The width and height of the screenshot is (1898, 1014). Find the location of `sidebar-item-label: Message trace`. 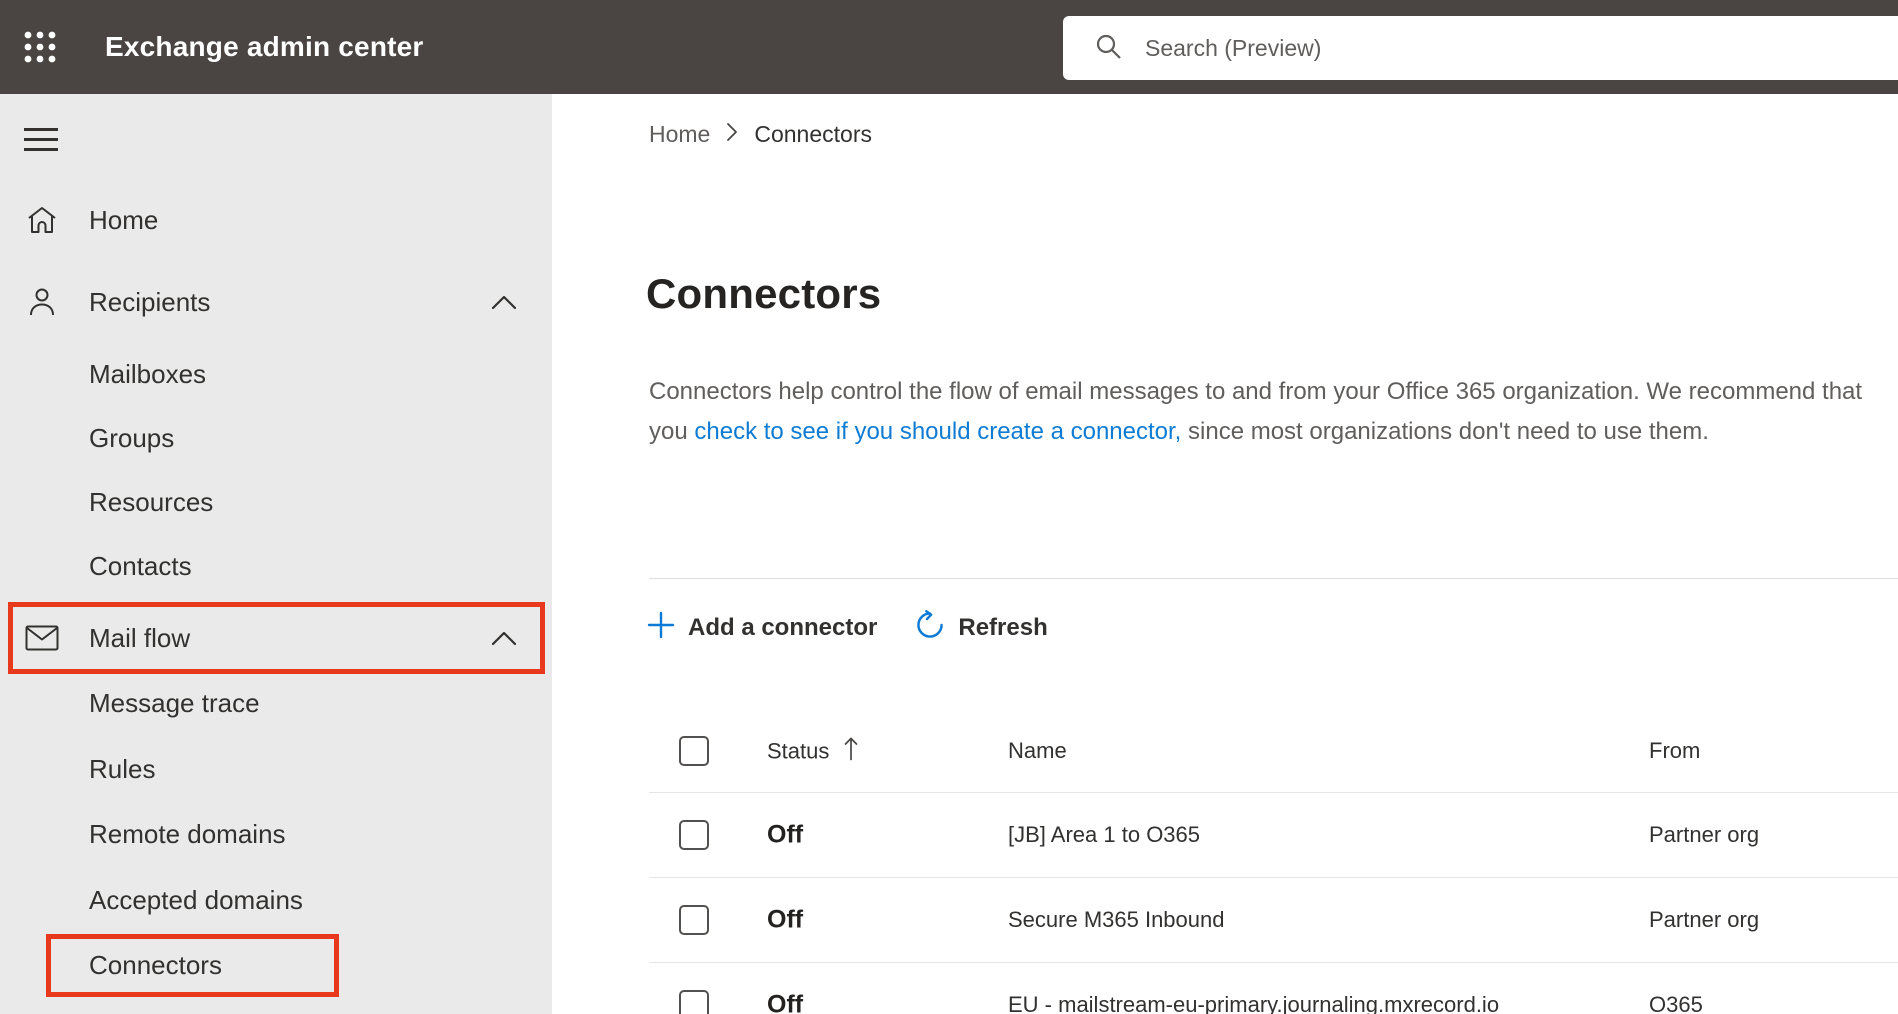

sidebar-item-label: Message trace is located at coordinates (174, 702).